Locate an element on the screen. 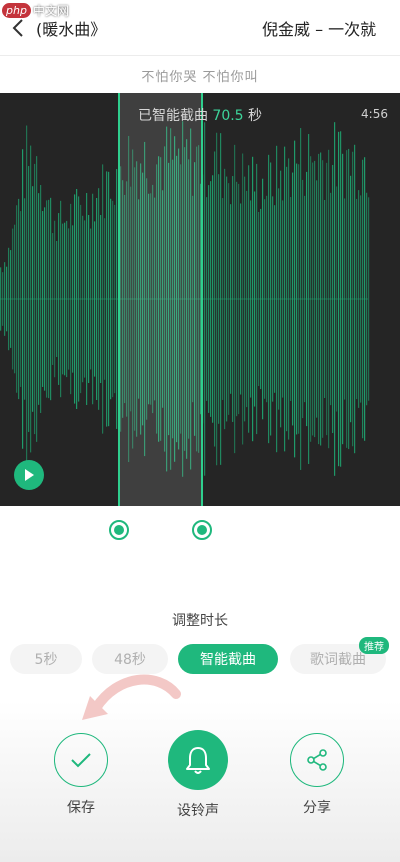 The height and width of the screenshot is (862, 400). watermark-site-name: 中文网 is located at coordinates (50, 11).